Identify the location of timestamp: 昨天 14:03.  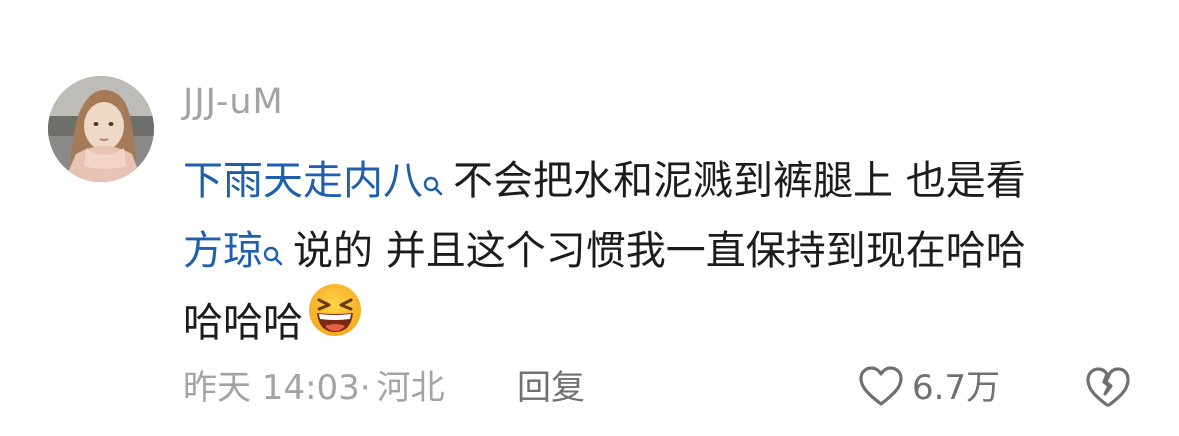
(271, 388).